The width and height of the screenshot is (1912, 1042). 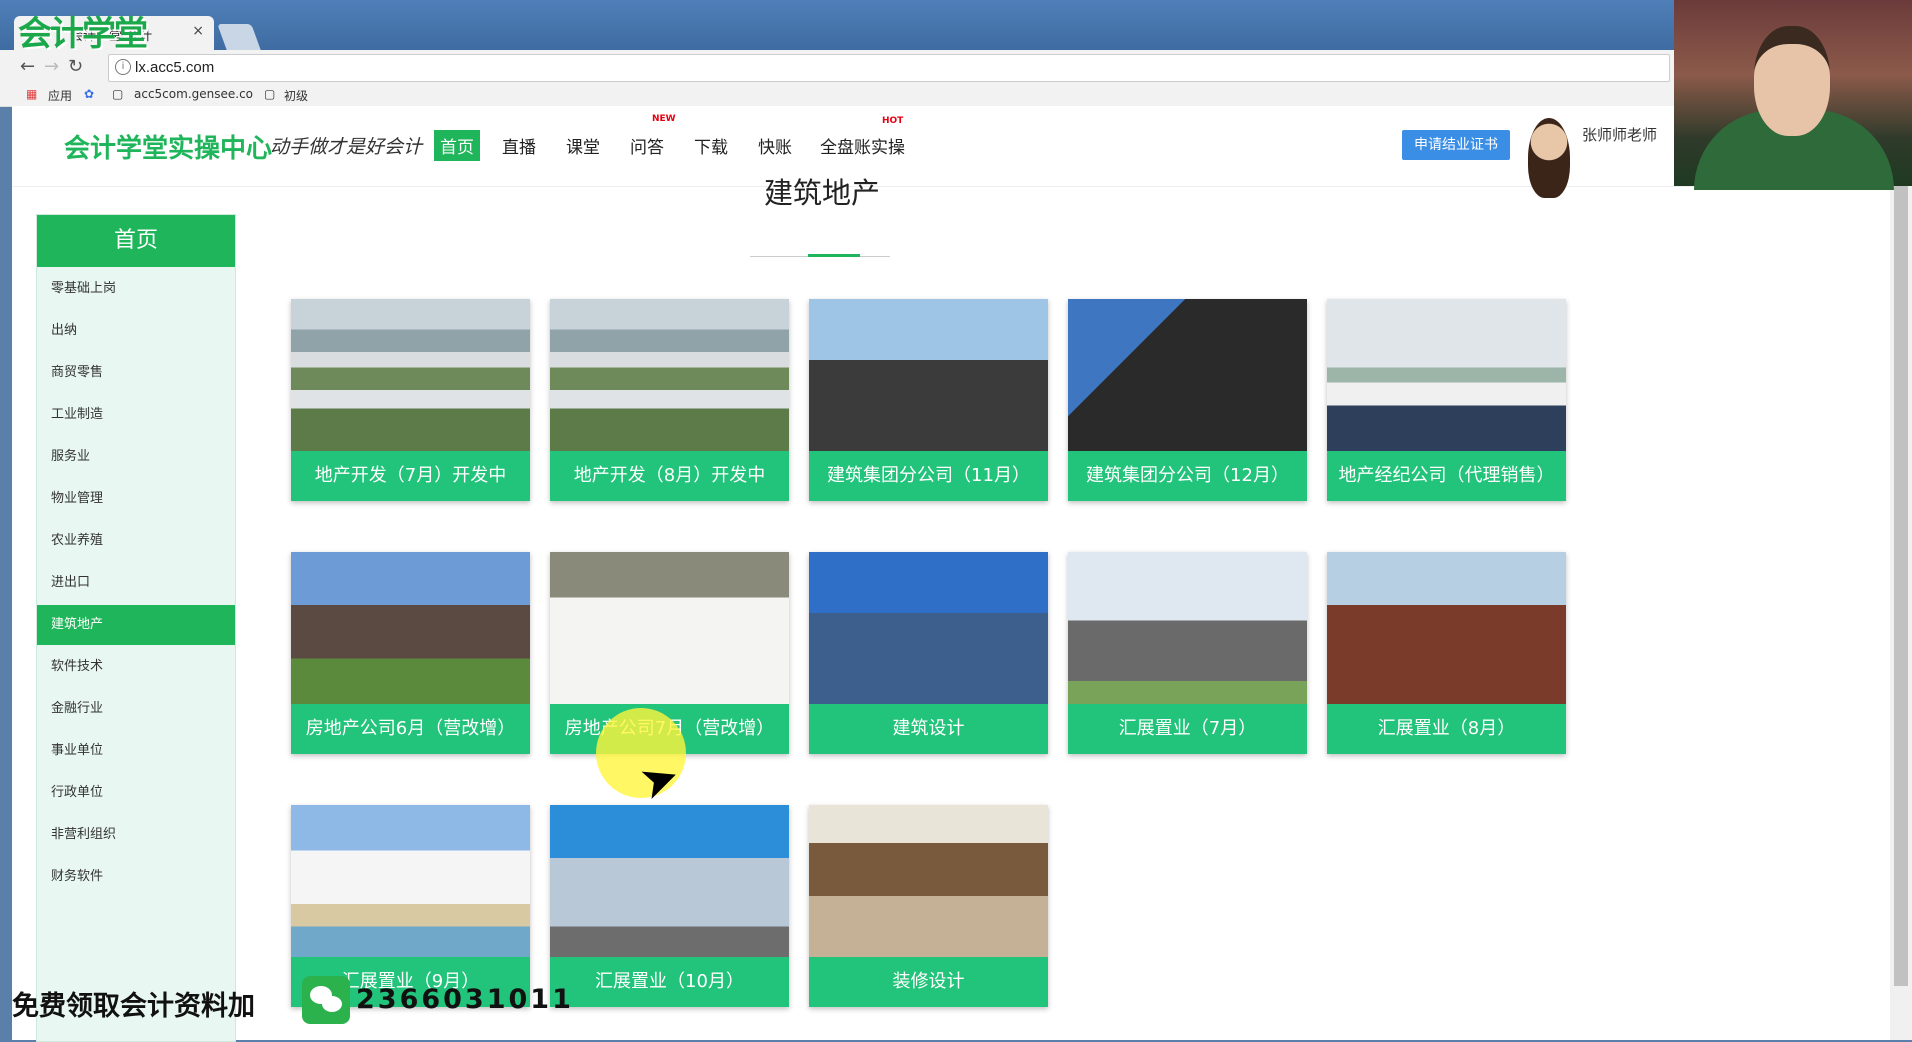 What do you see at coordinates (889, 68) in the screenshot?
I see `address-bar: i lx.acc5.com` at bounding box center [889, 68].